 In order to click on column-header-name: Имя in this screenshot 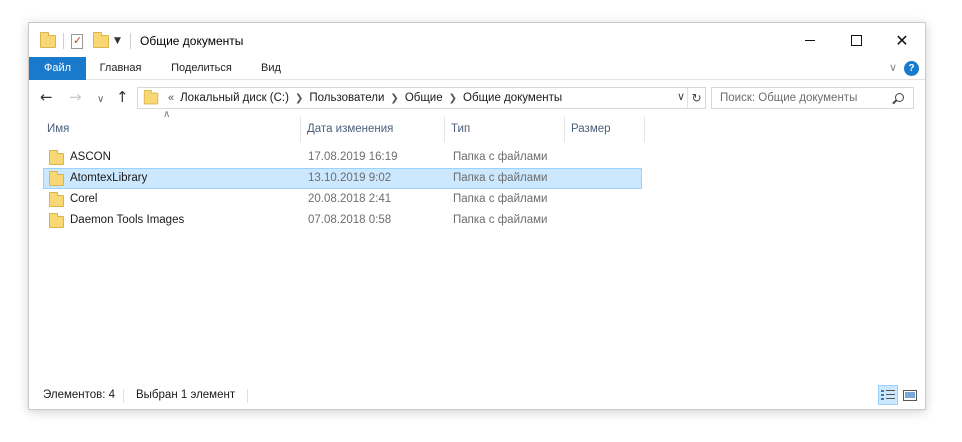, I will do `click(171, 129)`.